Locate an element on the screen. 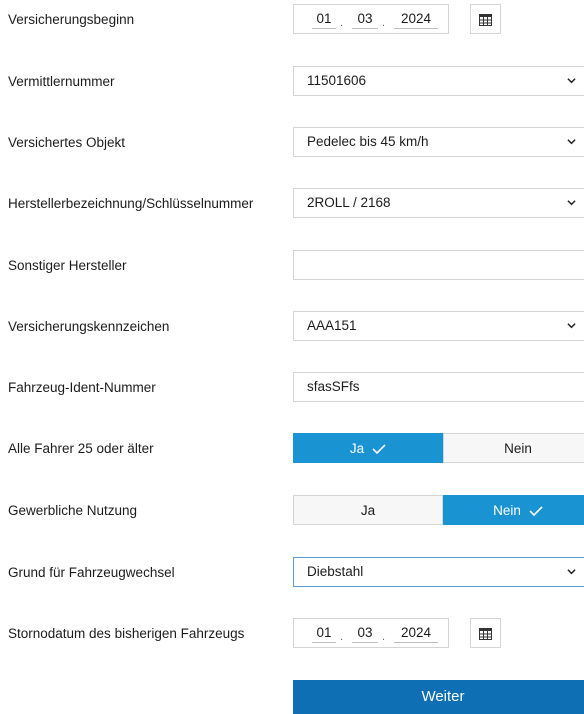 The image size is (584, 714). versicherungsbeginn-year-input: 2024 is located at coordinates (416, 19).